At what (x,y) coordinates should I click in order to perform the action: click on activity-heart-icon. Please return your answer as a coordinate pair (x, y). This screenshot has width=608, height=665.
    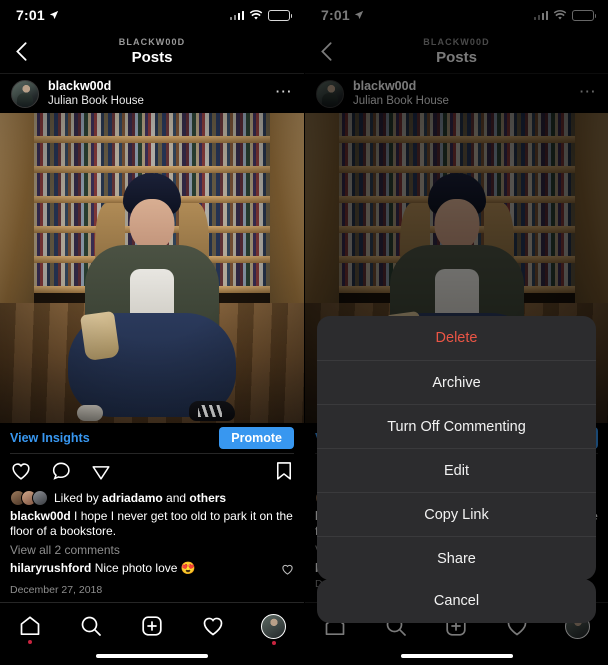
    Looking at the image, I should click on (213, 626).